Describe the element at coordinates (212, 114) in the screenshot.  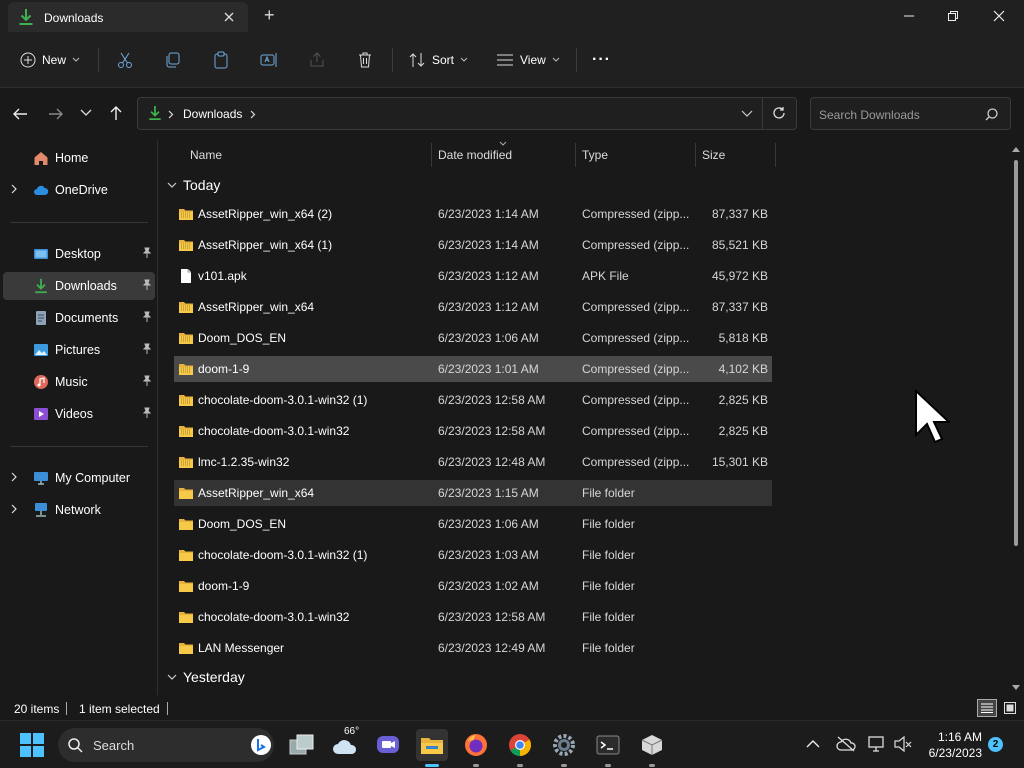
I see `breadcrumb-downloads: Downloads` at that location.